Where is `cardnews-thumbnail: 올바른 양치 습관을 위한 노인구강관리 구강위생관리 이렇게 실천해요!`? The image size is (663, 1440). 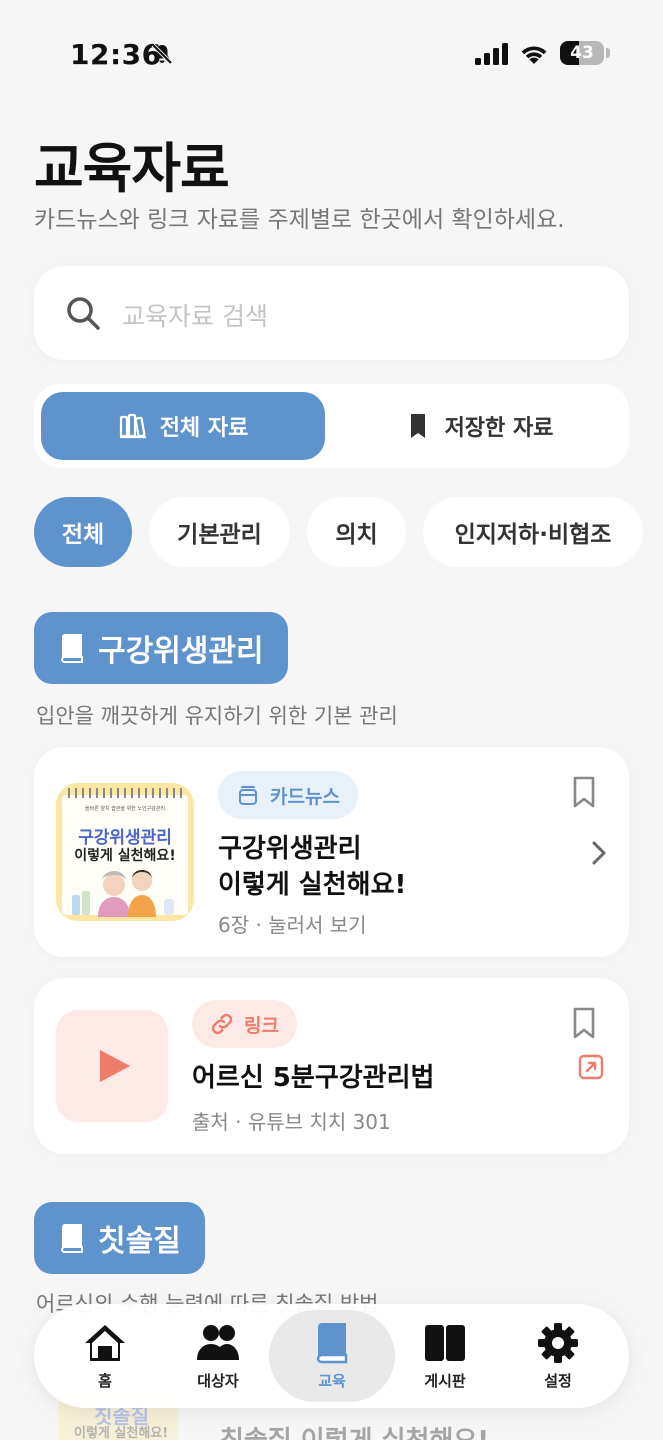 cardnews-thumbnail: 올바른 양치 습관을 위한 노인구강관리 구강위생관리 이렇게 실천해요! is located at coordinates (125, 852).